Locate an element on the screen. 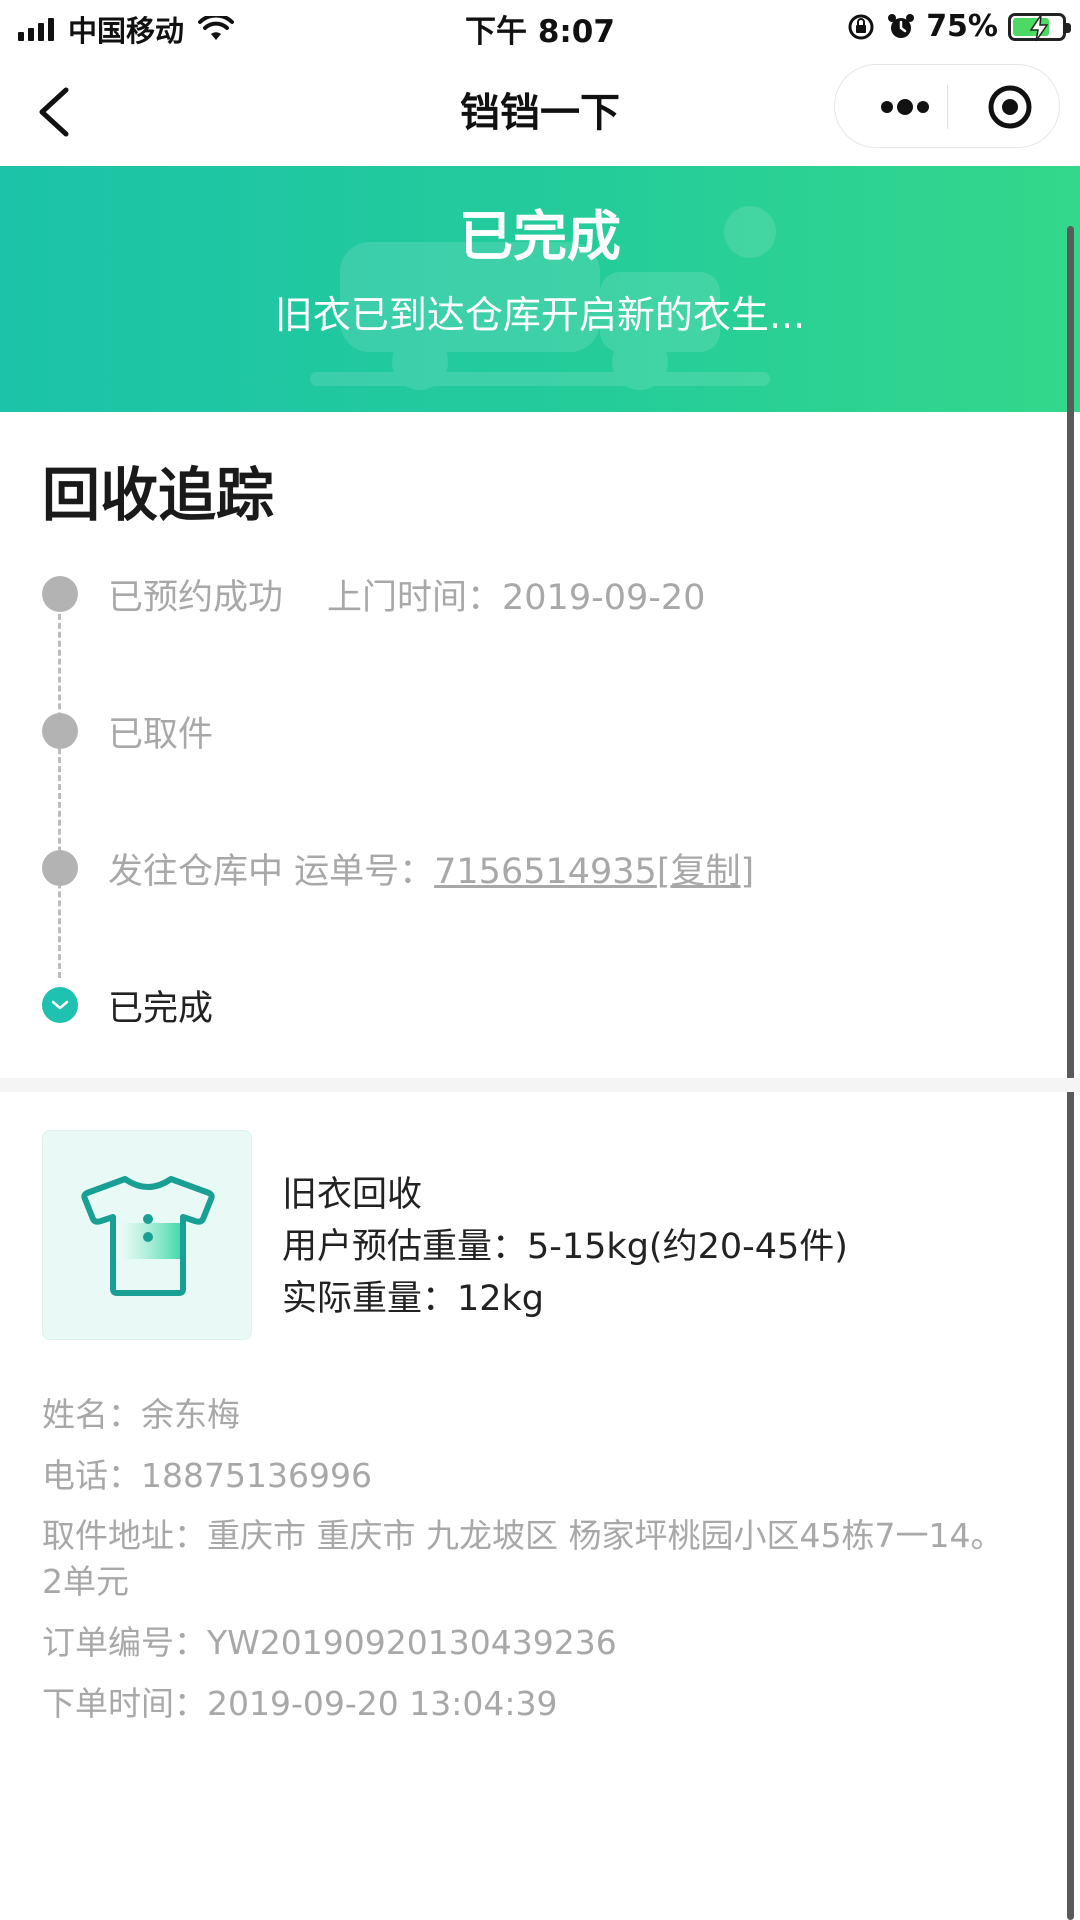 Image resolution: width=1080 pixels, height=1920 pixels. charging-bolt-icon is located at coordinates (1039, 27).